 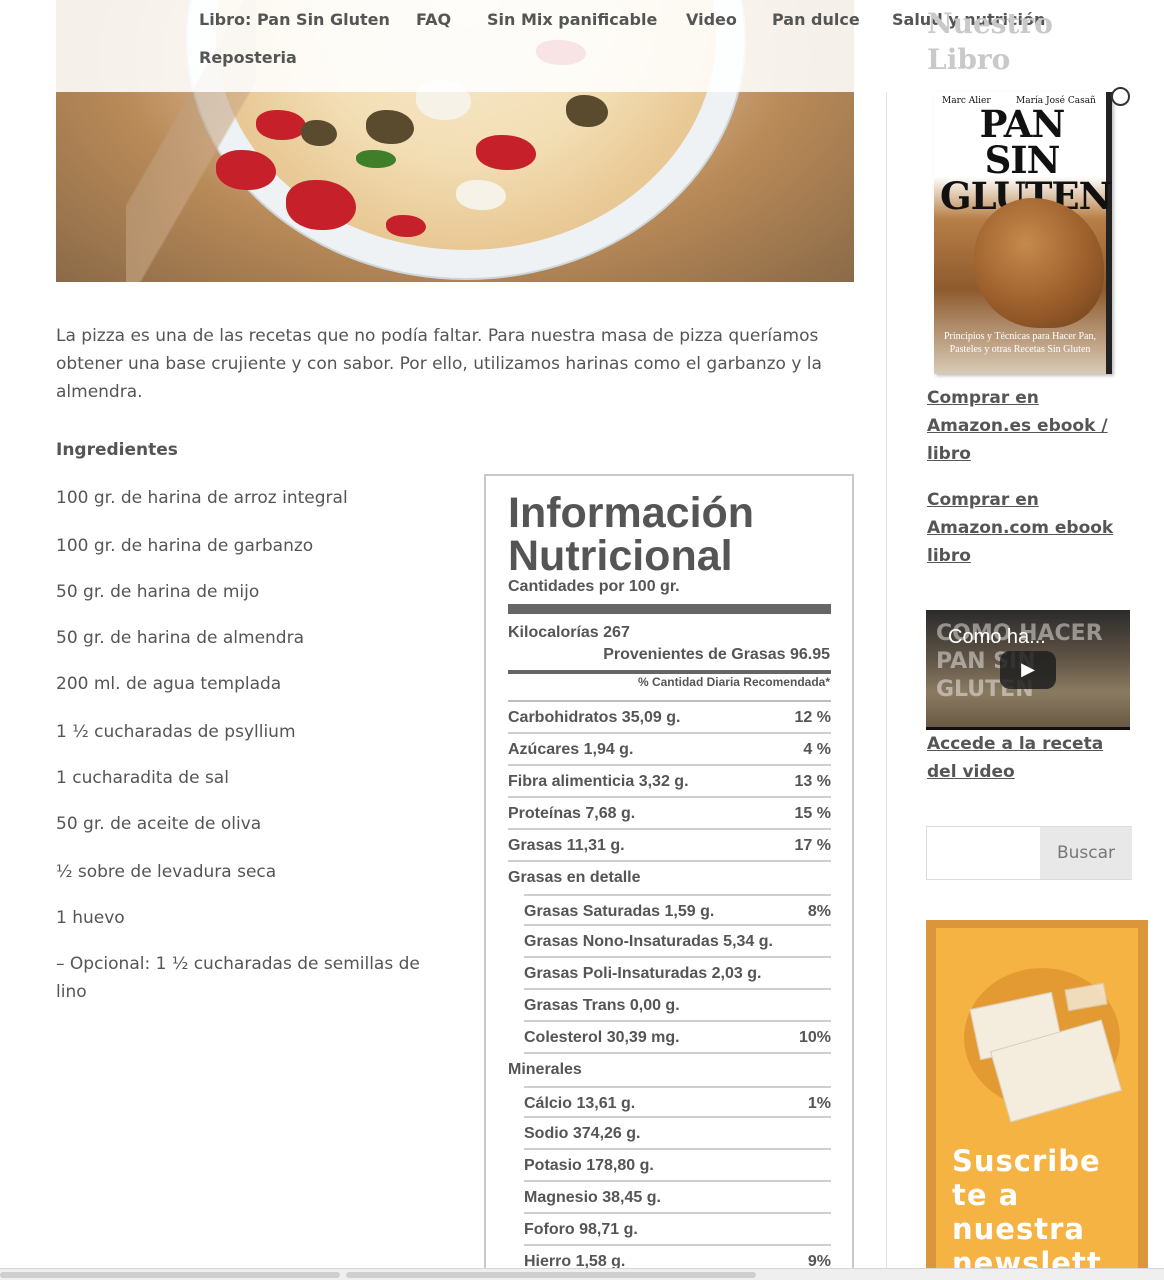 I want to click on search-button: Buscar, so click(x=1086, y=853).